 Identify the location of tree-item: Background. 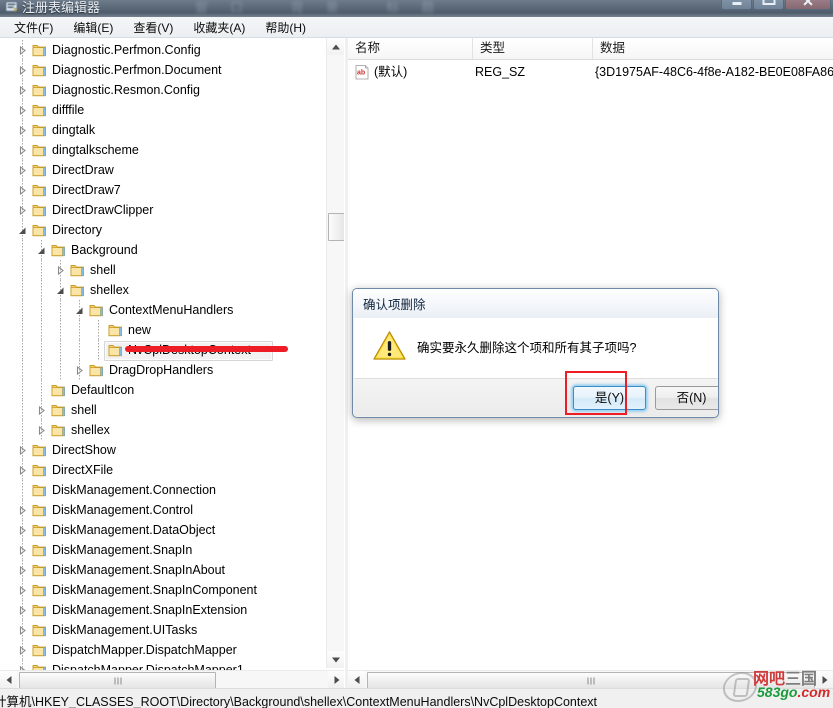
(161, 250).